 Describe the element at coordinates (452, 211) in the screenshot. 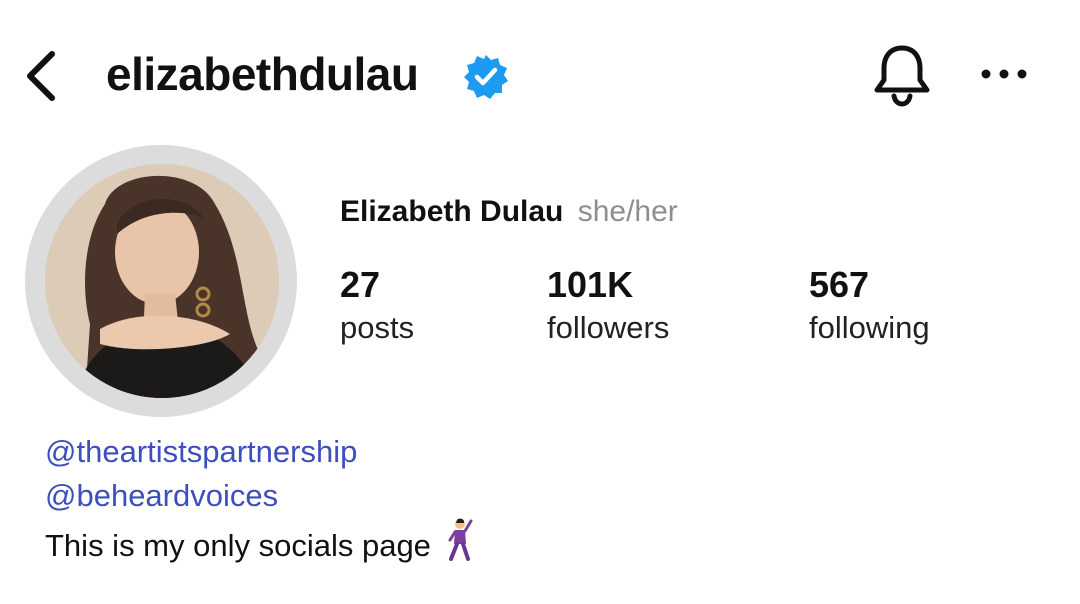

I see `display-name: Elizabeth Dulau` at that location.